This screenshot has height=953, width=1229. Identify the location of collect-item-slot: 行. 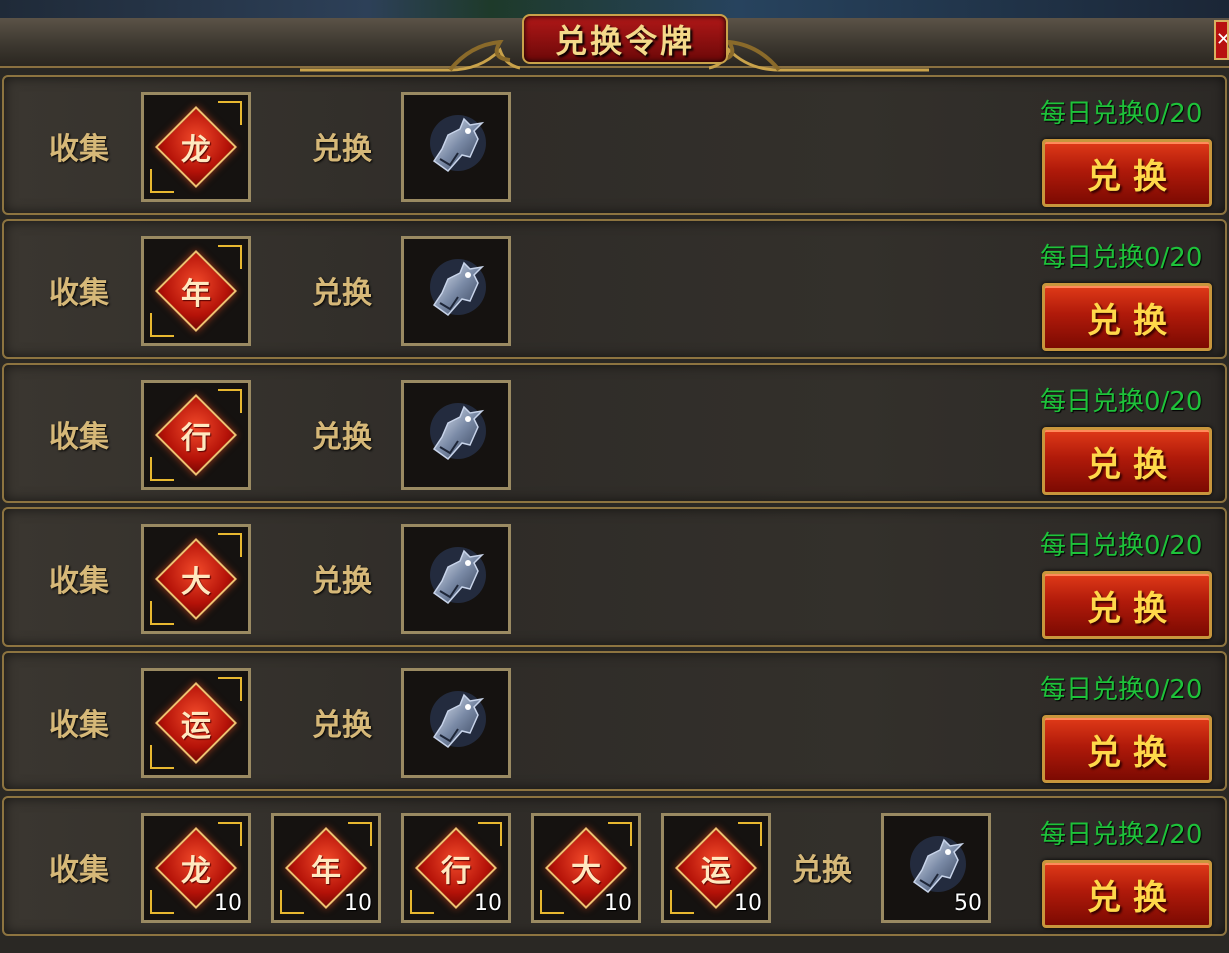
(196, 435).